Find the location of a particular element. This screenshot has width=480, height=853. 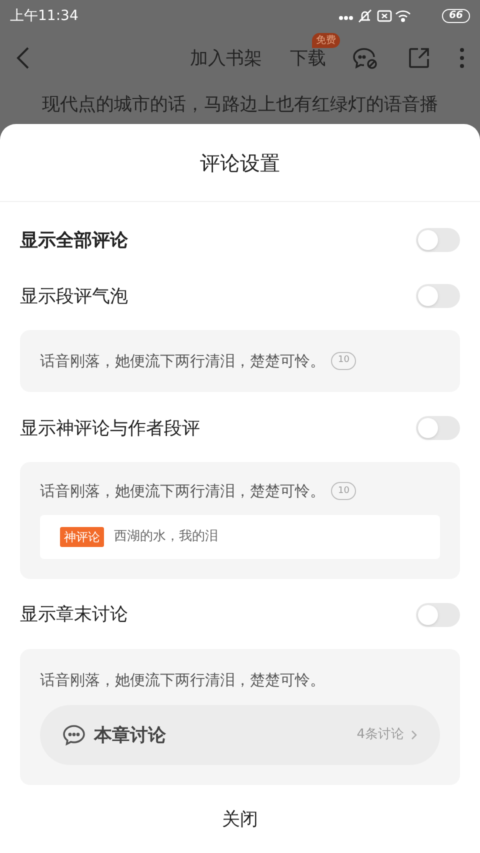

close-button: 关闭 is located at coordinates (240, 819).